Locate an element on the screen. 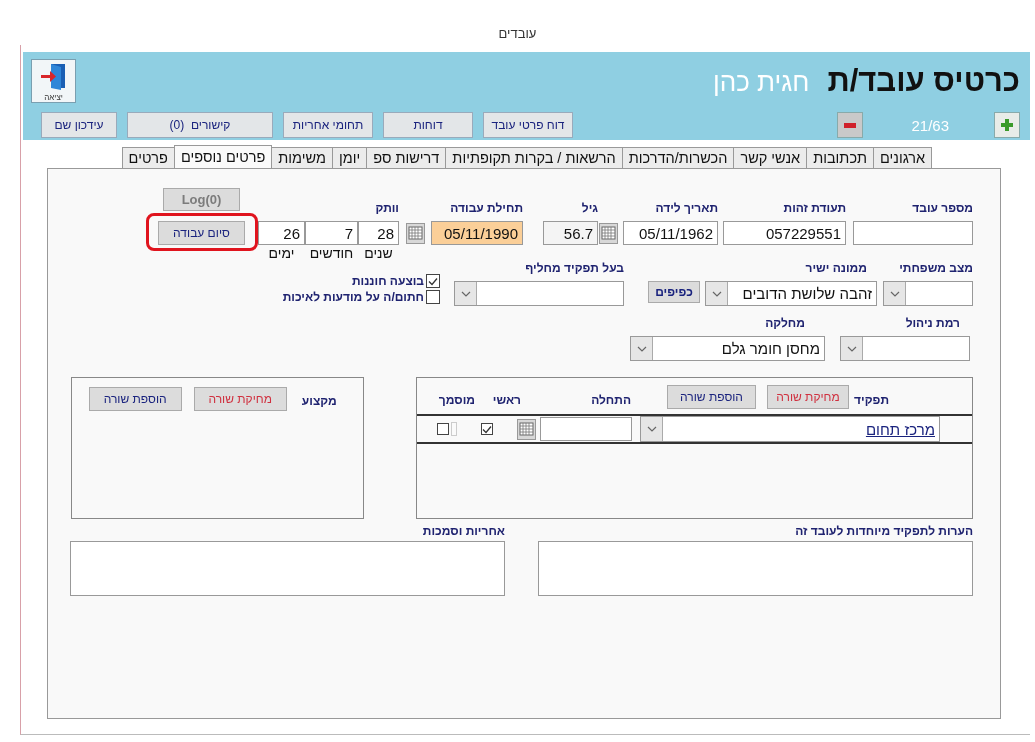  unit-label: שנים is located at coordinates (378, 253).